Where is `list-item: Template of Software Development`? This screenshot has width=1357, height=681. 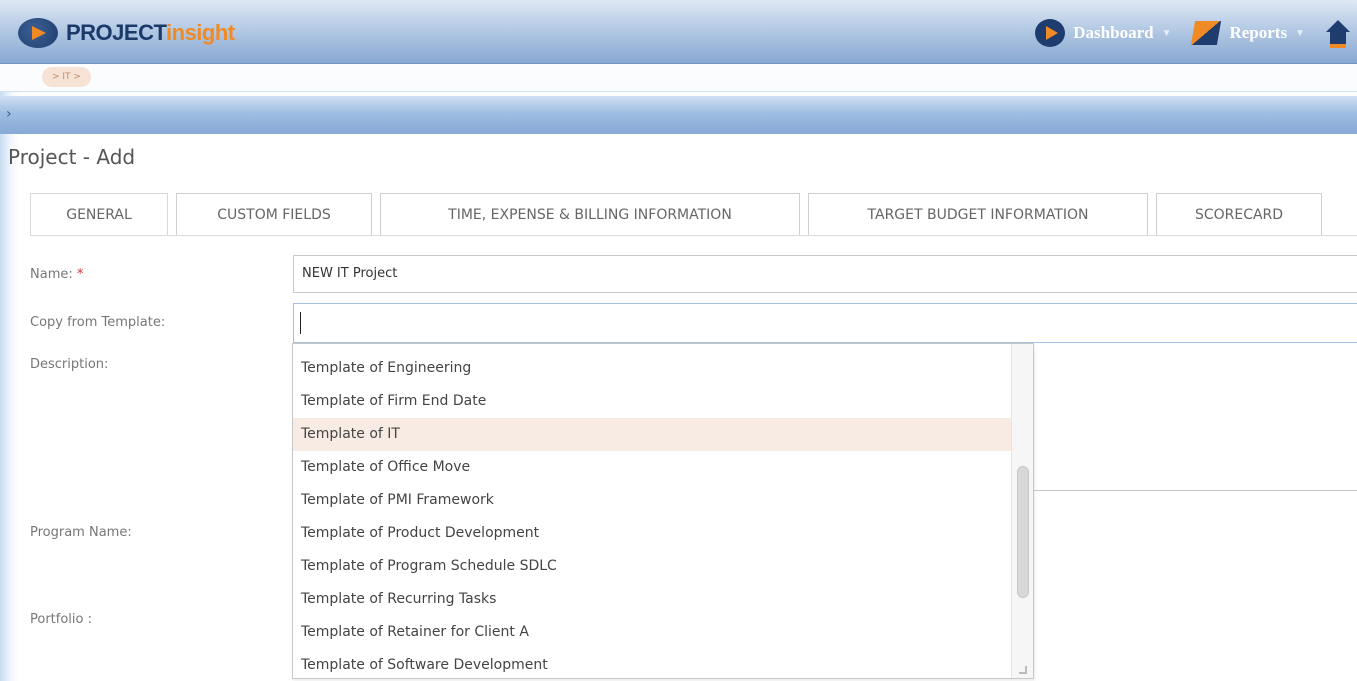
list-item: Template of Software Development is located at coordinates (663, 663).